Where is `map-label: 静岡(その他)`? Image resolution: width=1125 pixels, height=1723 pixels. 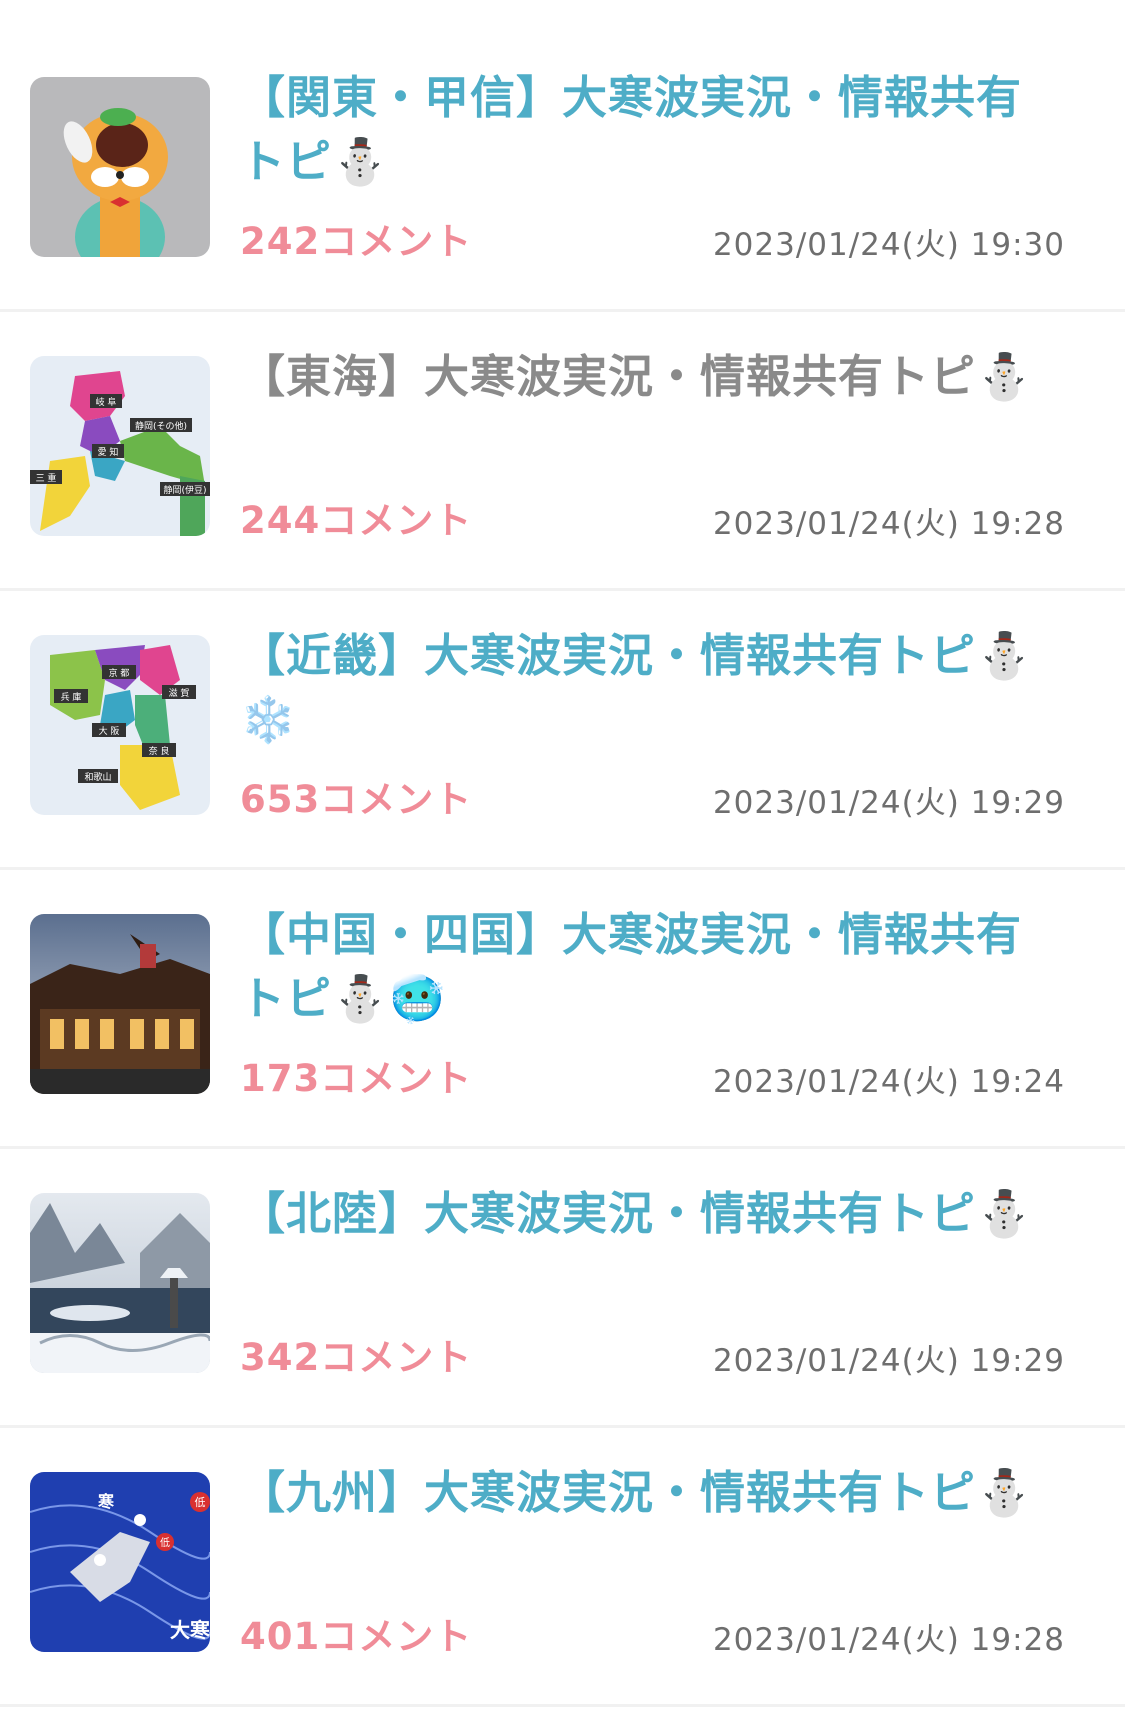 map-label: 静岡(その他) is located at coordinates (161, 426).